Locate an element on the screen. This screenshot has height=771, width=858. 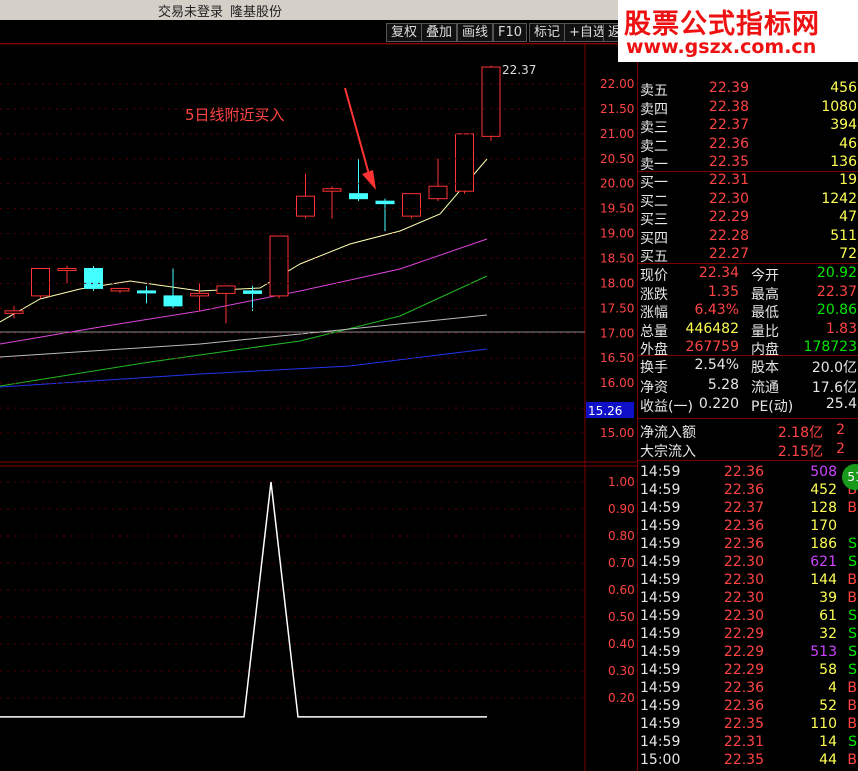
bid-row: 买三 22.29 47 is located at coordinates (748, 218).